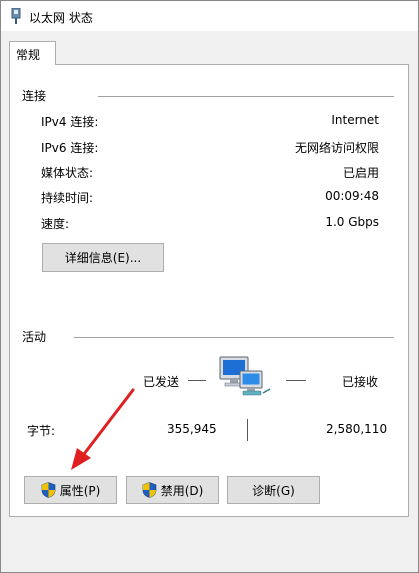  I want to click on properties-button-label: 属性(P), so click(80, 490).